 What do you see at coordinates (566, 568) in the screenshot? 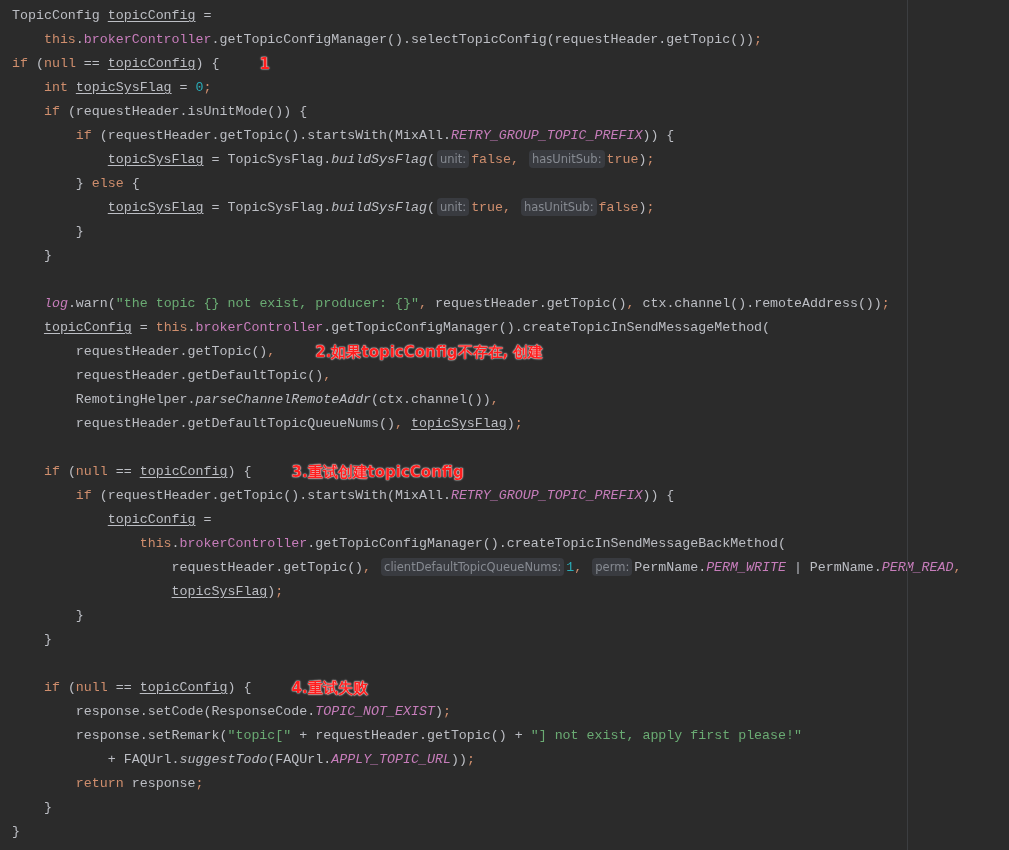
I see `code-line: requestHeader.getTopic(), clientDefaultTopicQueueNums: 1, perm: PermName.PERM_WRITE | PermName.PERM_READ,` at bounding box center [566, 568].